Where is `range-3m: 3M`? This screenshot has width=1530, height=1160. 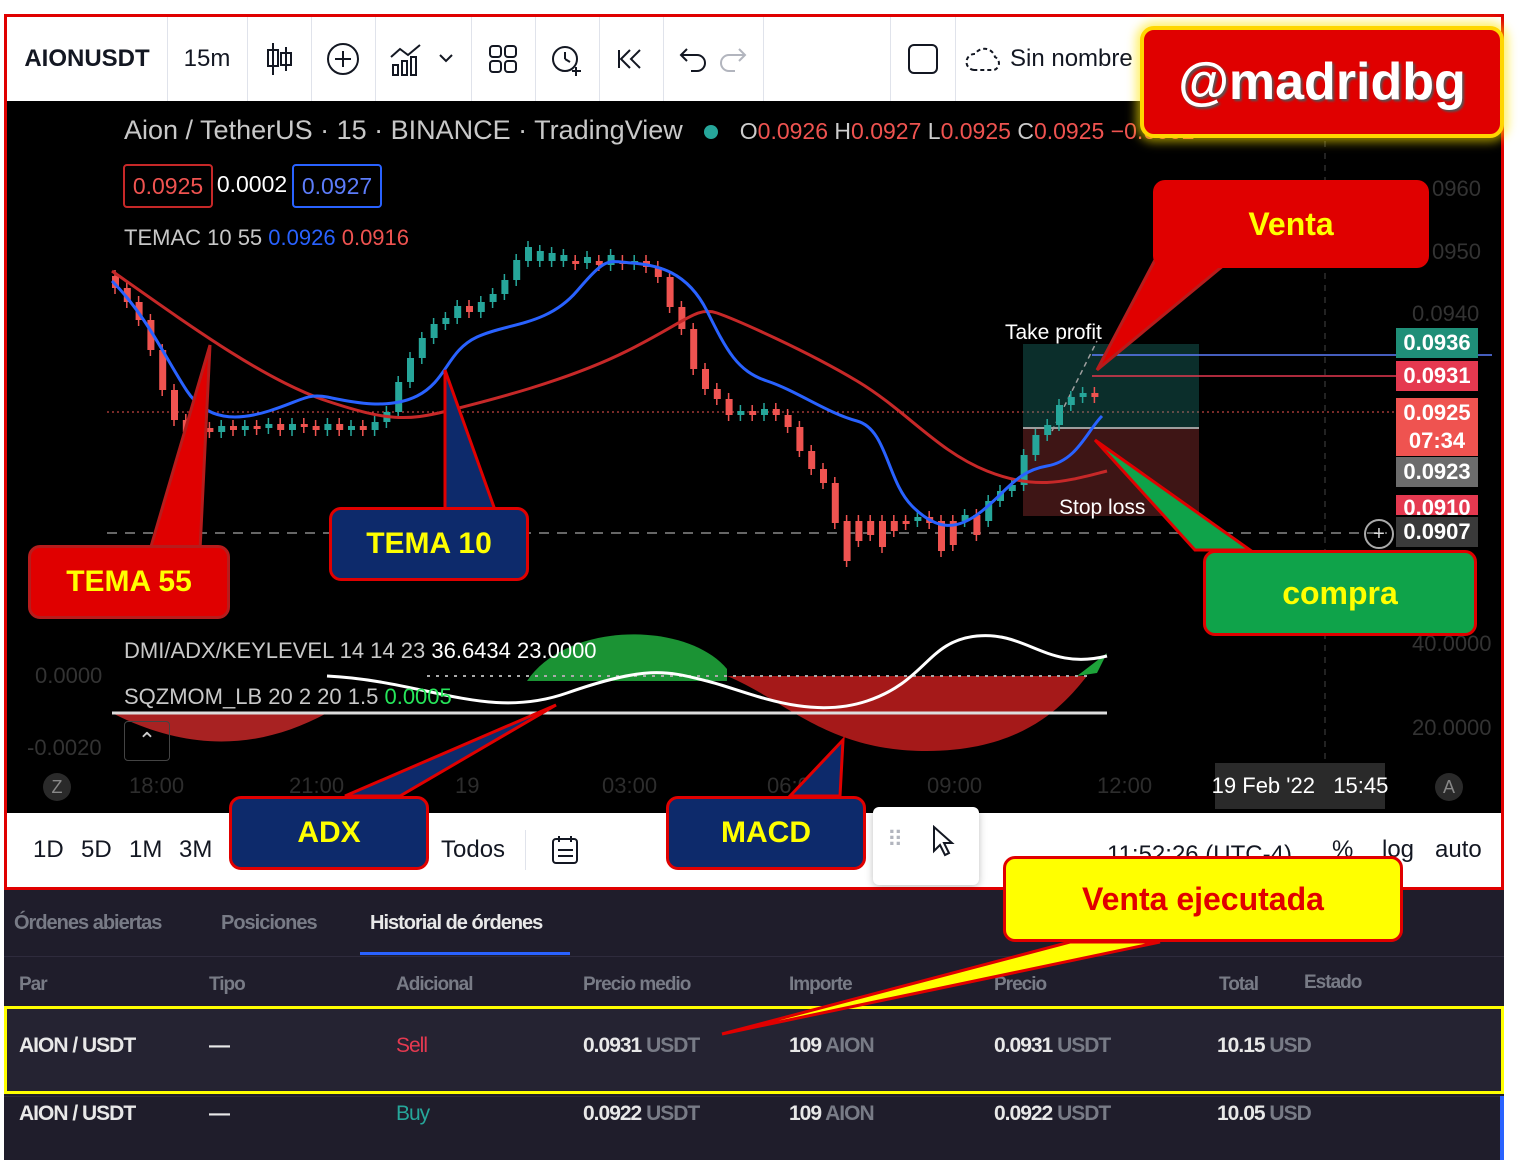 range-3m: 3M is located at coordinates (195, 850).